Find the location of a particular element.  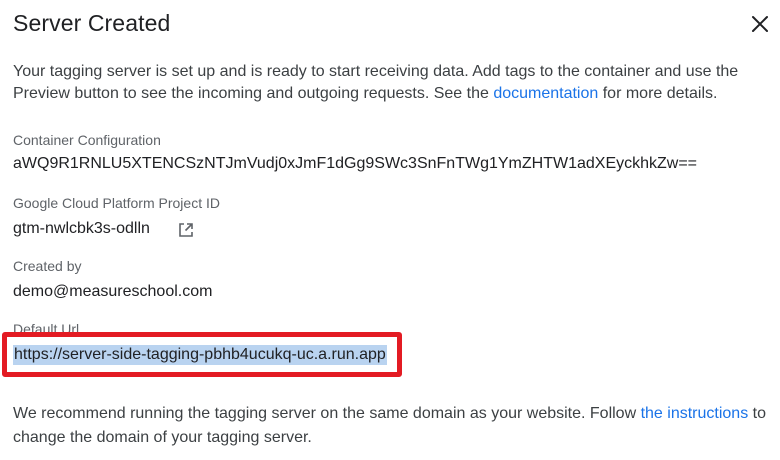

close-button is located at coordinates (760, 24).